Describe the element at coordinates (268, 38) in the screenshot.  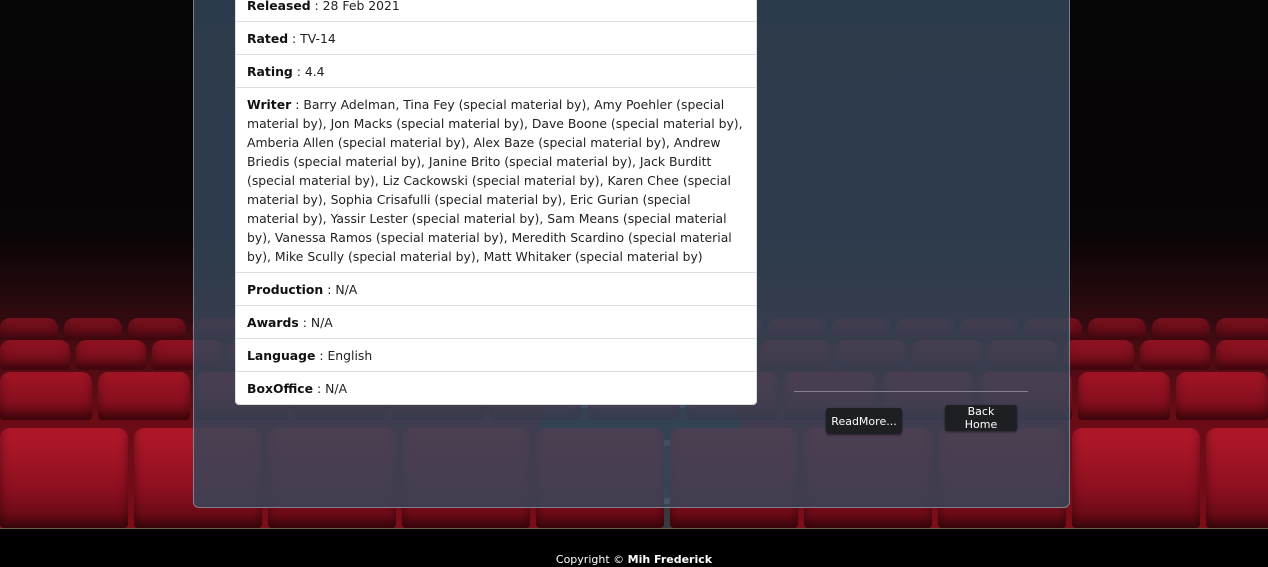
I see `info-key: Rated` at that location.